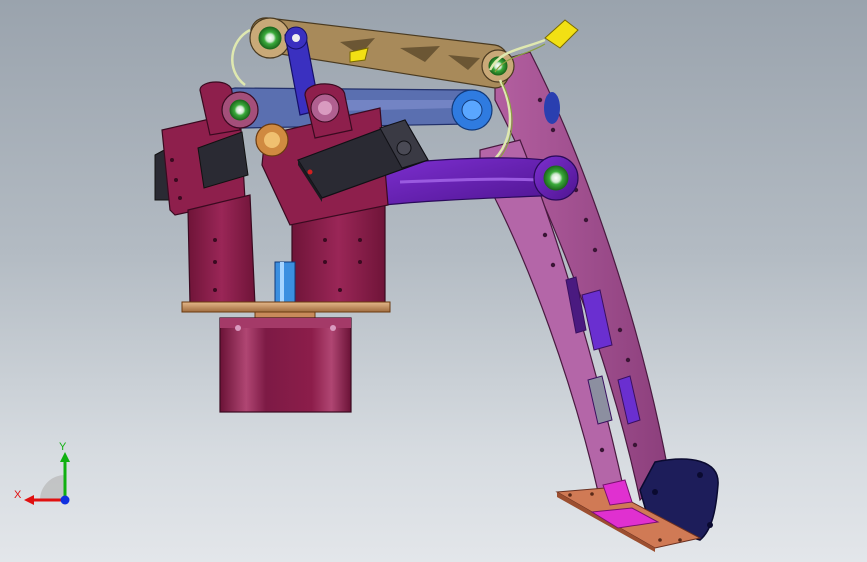 This screenshot has width=867, height=562. What do you see at coordinates (18, 495) in the screenshot?
I see `triad-x-label: X` at bounding box center [18, 495].